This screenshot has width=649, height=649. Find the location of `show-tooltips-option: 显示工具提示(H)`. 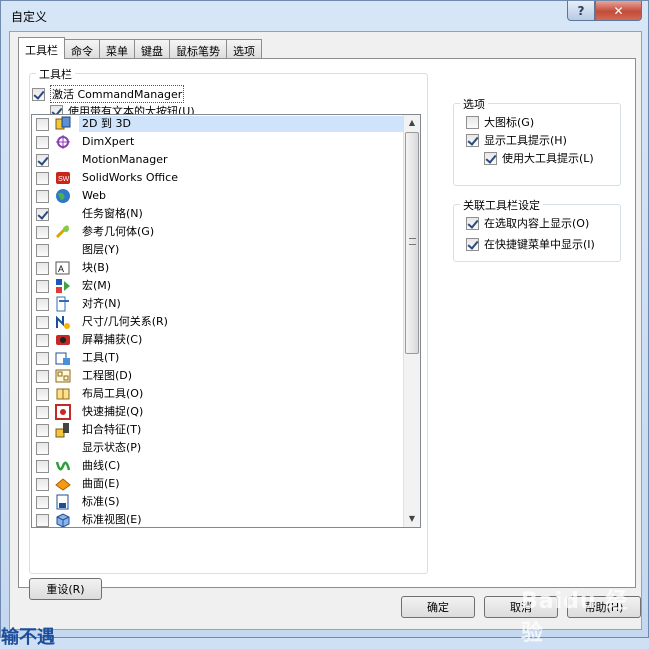

show-tooltips-option: 显示工具提示(H) is located at coordinates (516, 140).